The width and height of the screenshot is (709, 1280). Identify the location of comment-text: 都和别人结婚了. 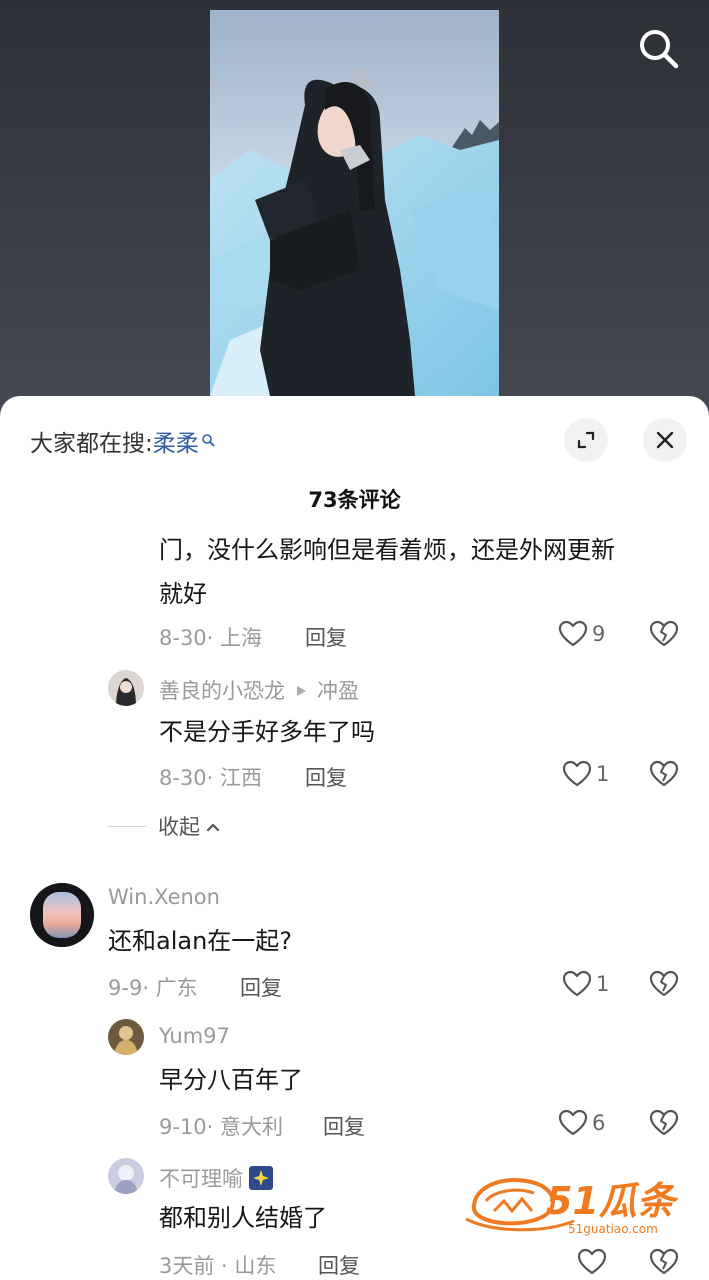
(243, 1218).